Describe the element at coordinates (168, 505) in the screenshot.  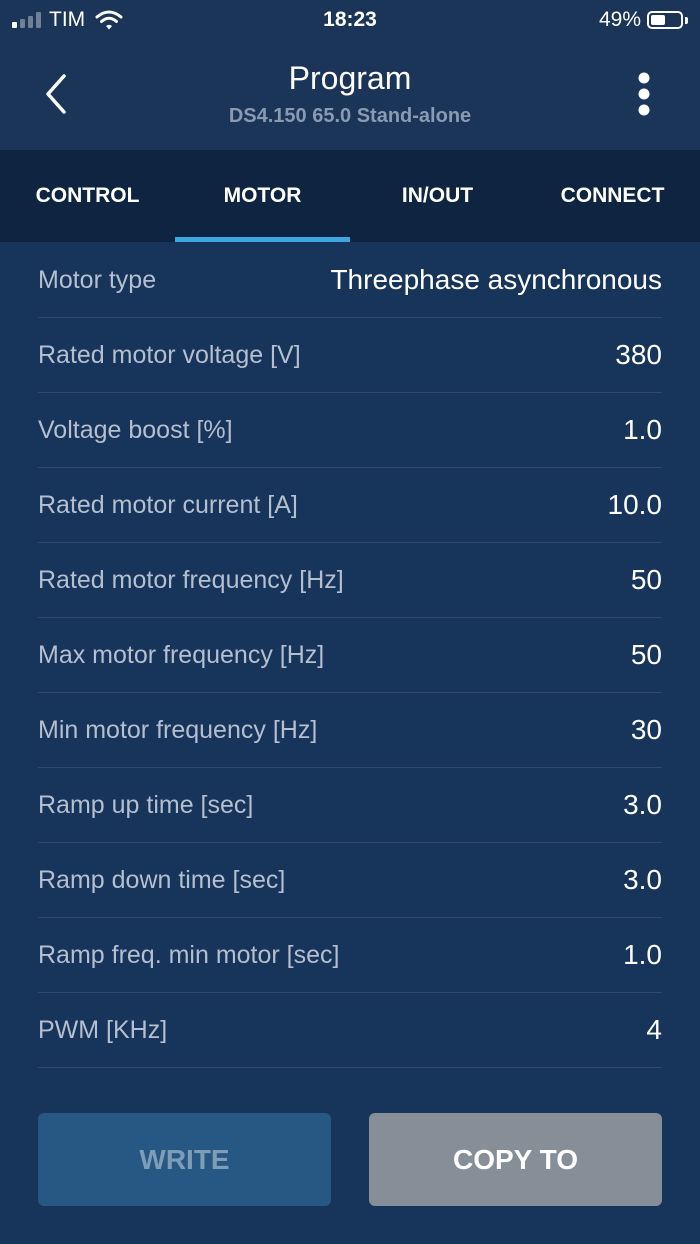
I see `param-label: Rated motor current [A]` at that location.